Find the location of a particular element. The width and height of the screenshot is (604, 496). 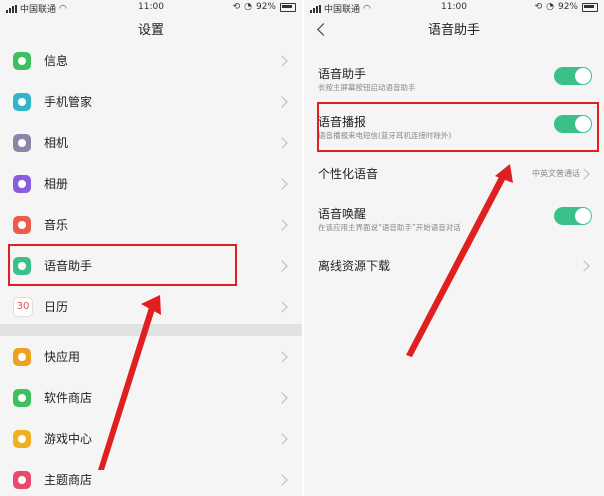

section-divider is located at coordinates (151, 330).